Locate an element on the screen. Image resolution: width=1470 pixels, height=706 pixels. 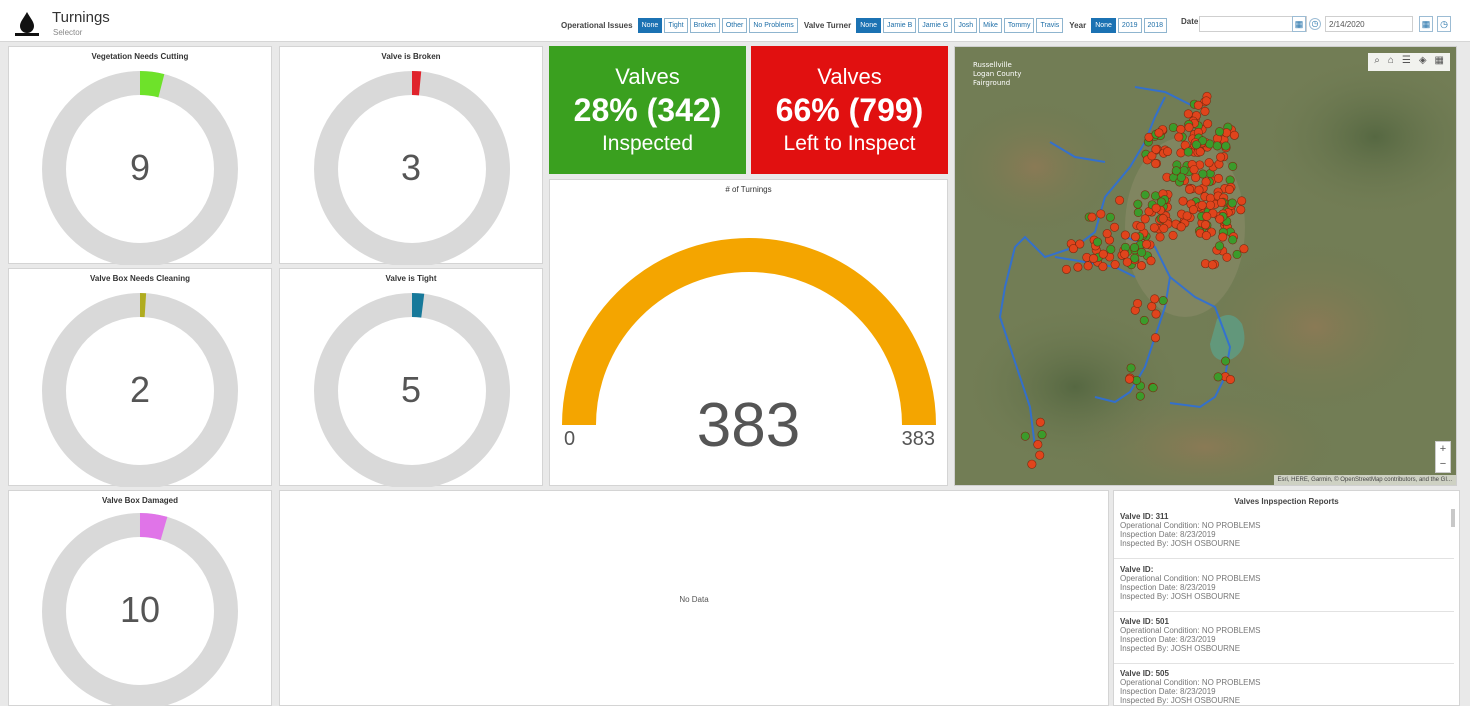
app-subtitle: Selector is located at coordinates (68, 32).